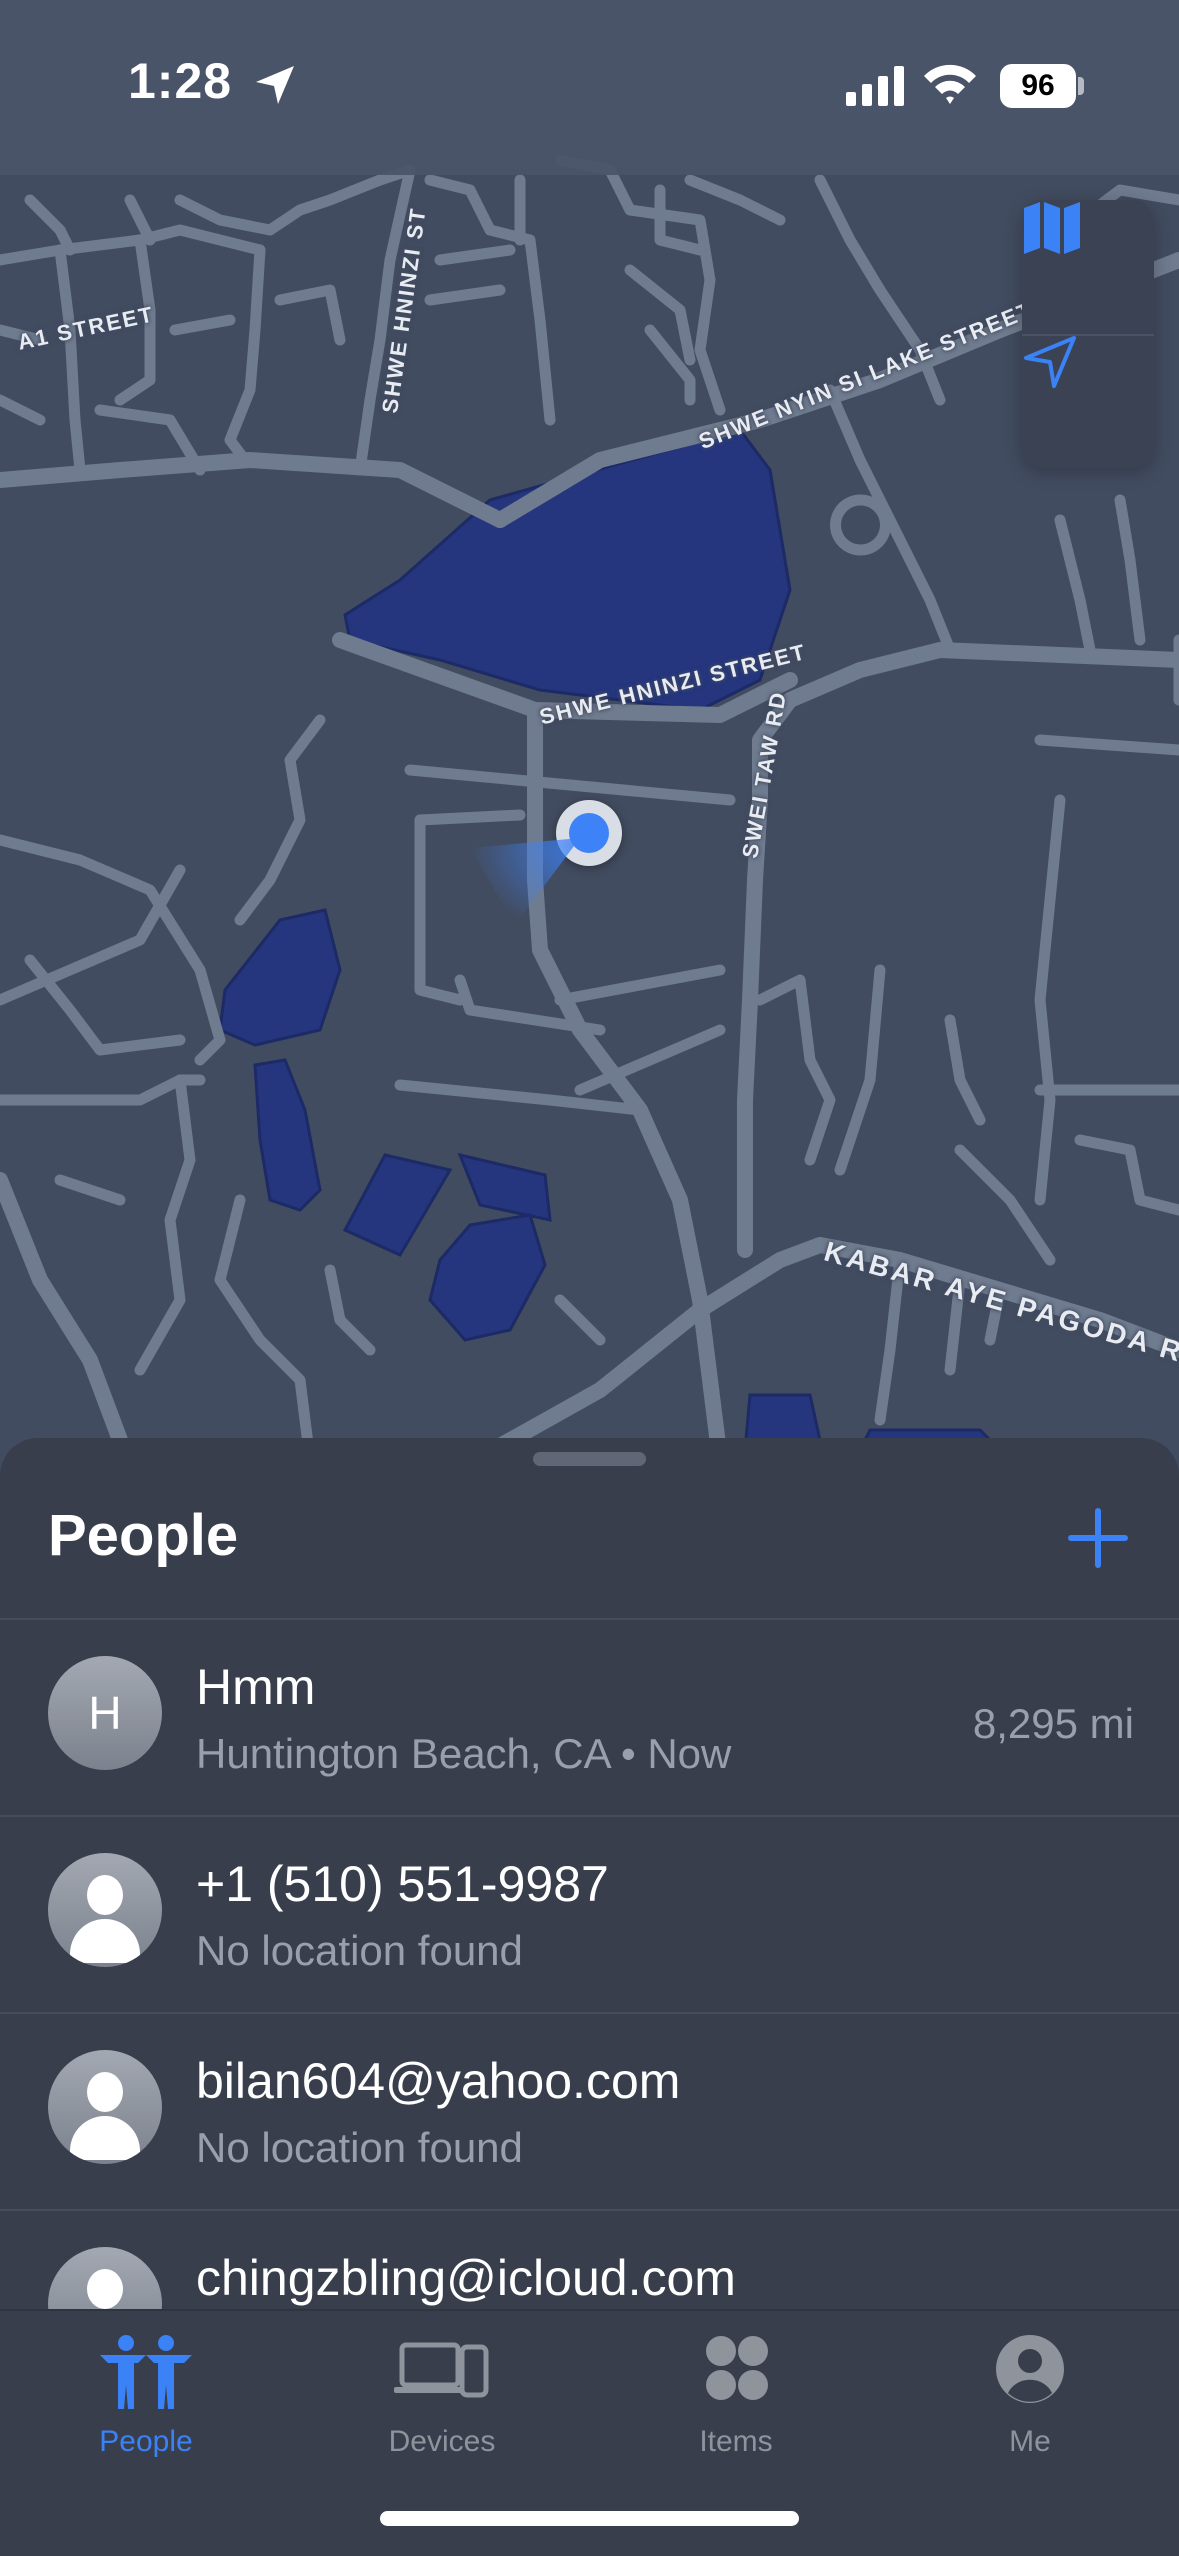 This screenshot has width=1179, height=2556. Describe the element at coordinates (1081, 86) in the screenshot. I see `battery-tip` at that location.